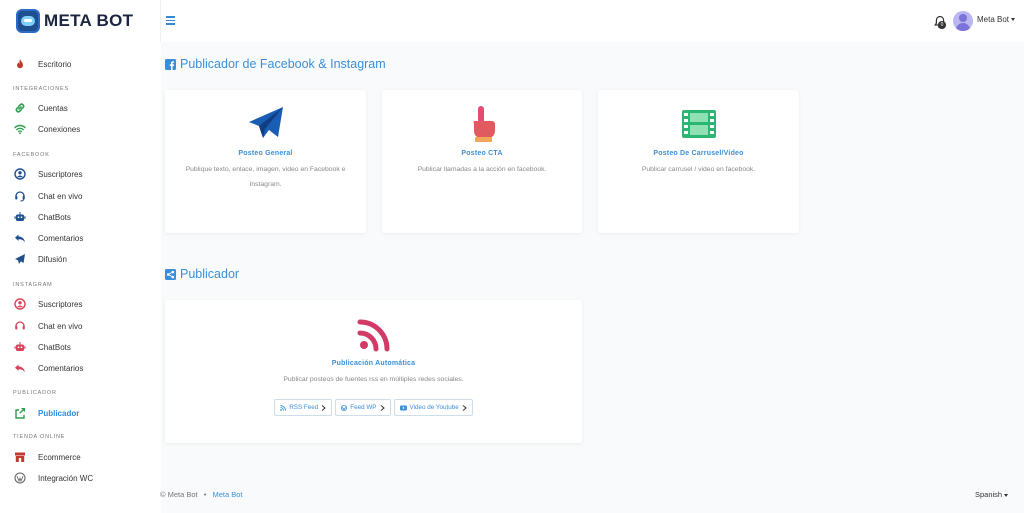  Describe the element at coordinates (80, 108) in the screenshot. I see `sidebar-item-cuentas: Cuentas` at that location.